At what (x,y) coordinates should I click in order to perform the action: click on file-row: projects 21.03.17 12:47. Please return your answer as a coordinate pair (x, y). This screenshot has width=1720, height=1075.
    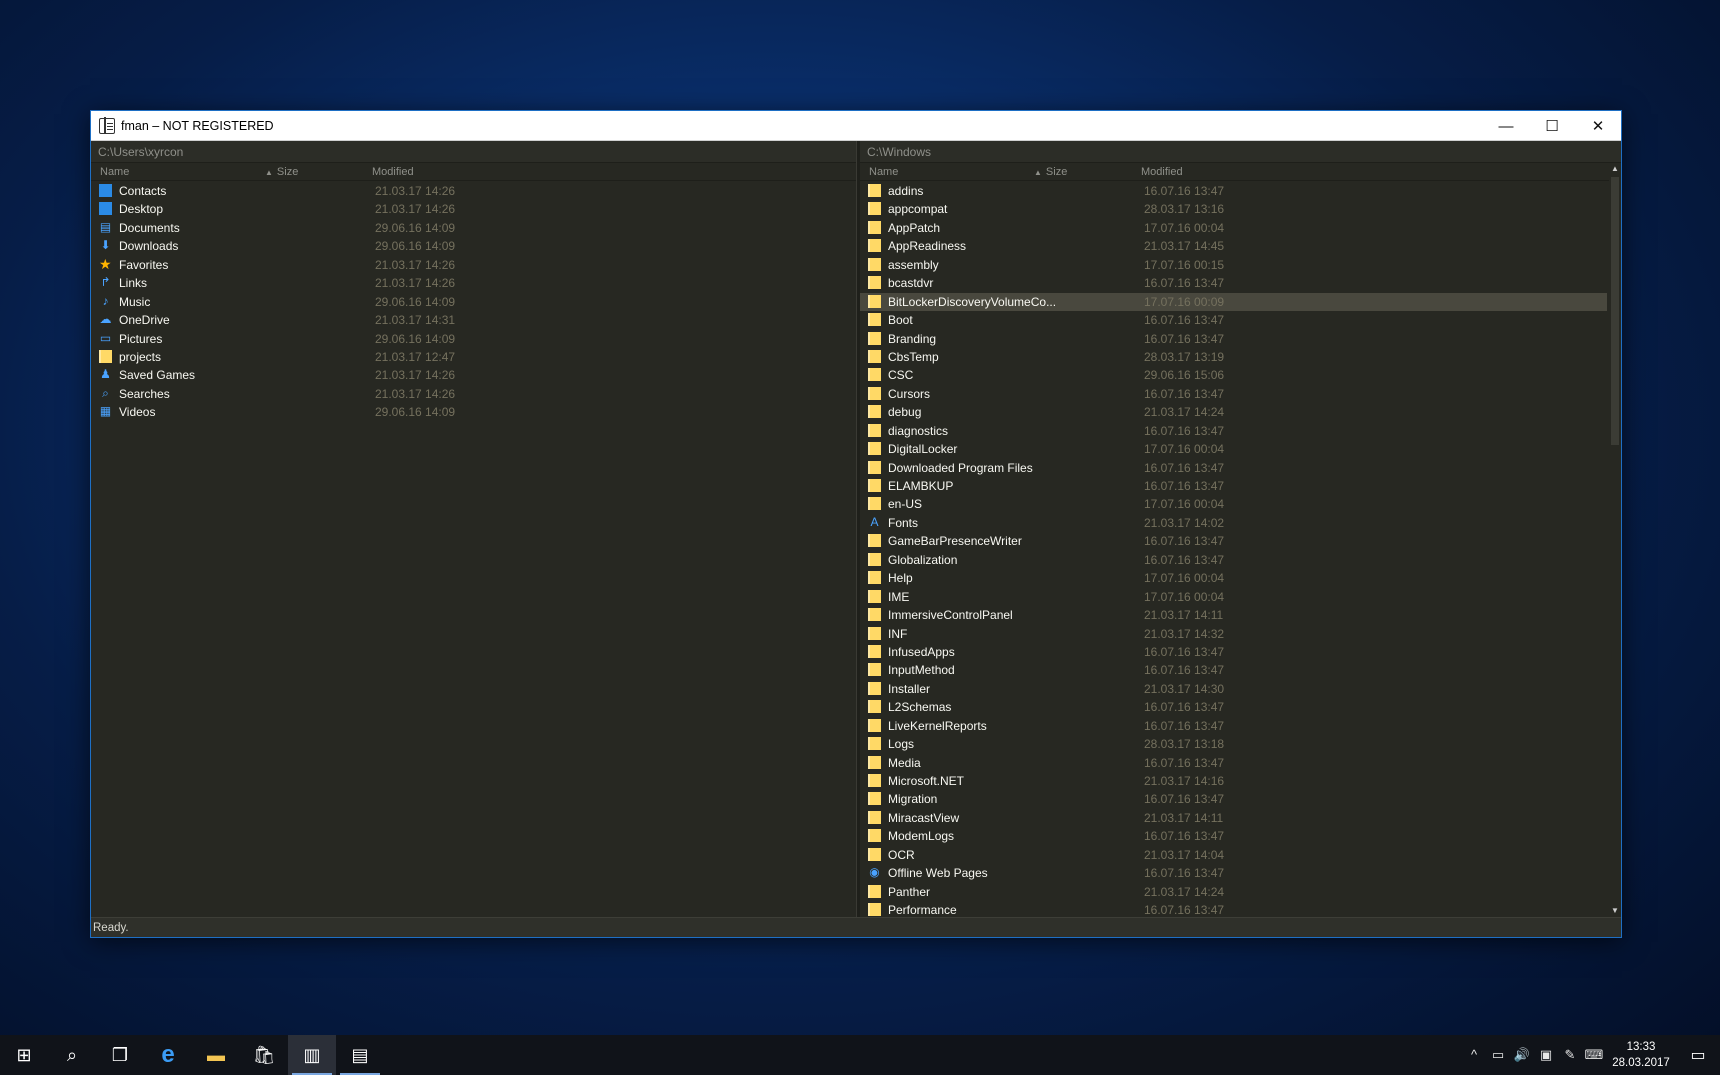
    Looking at the image, I should click on (473, 357).